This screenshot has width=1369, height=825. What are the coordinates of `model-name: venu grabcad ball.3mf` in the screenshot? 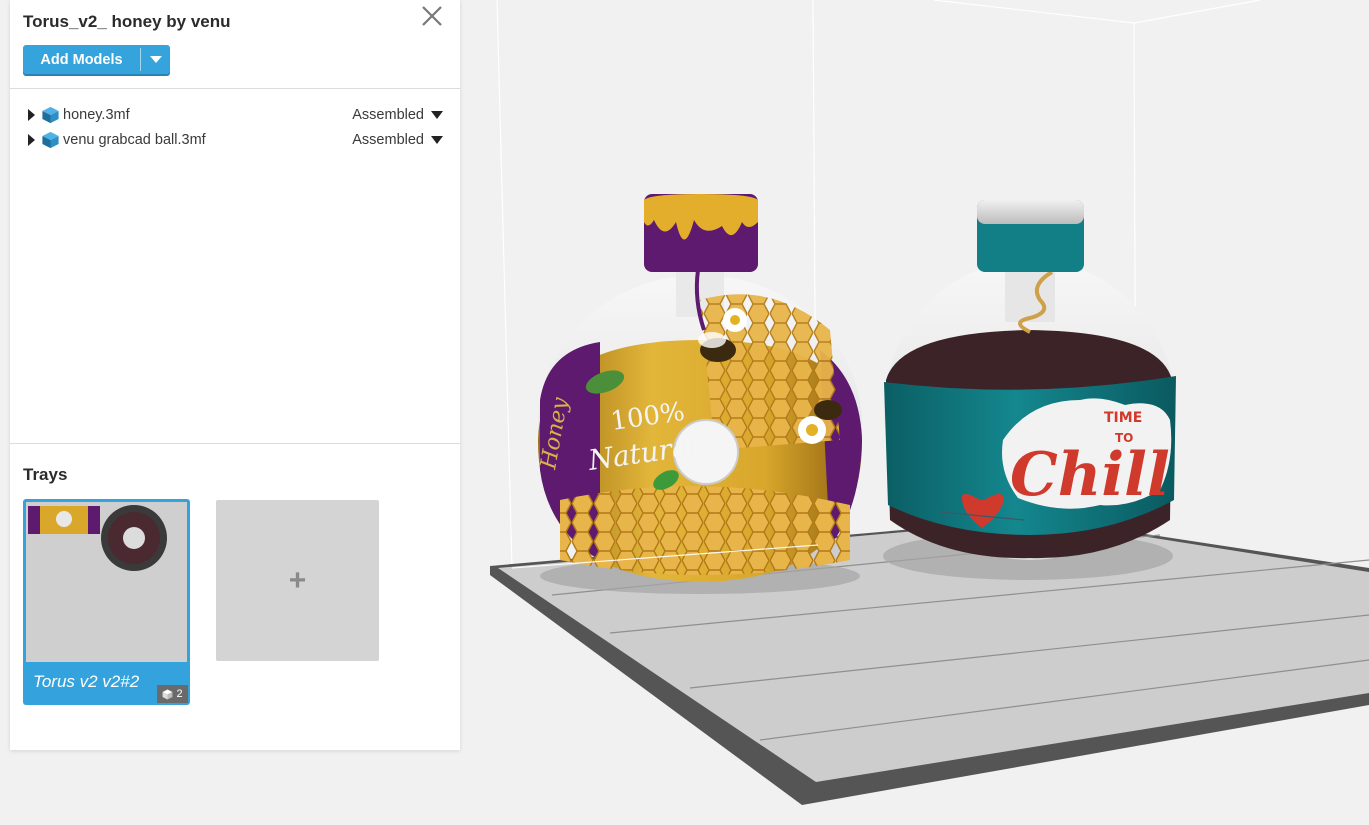 It's located at (207, 140).